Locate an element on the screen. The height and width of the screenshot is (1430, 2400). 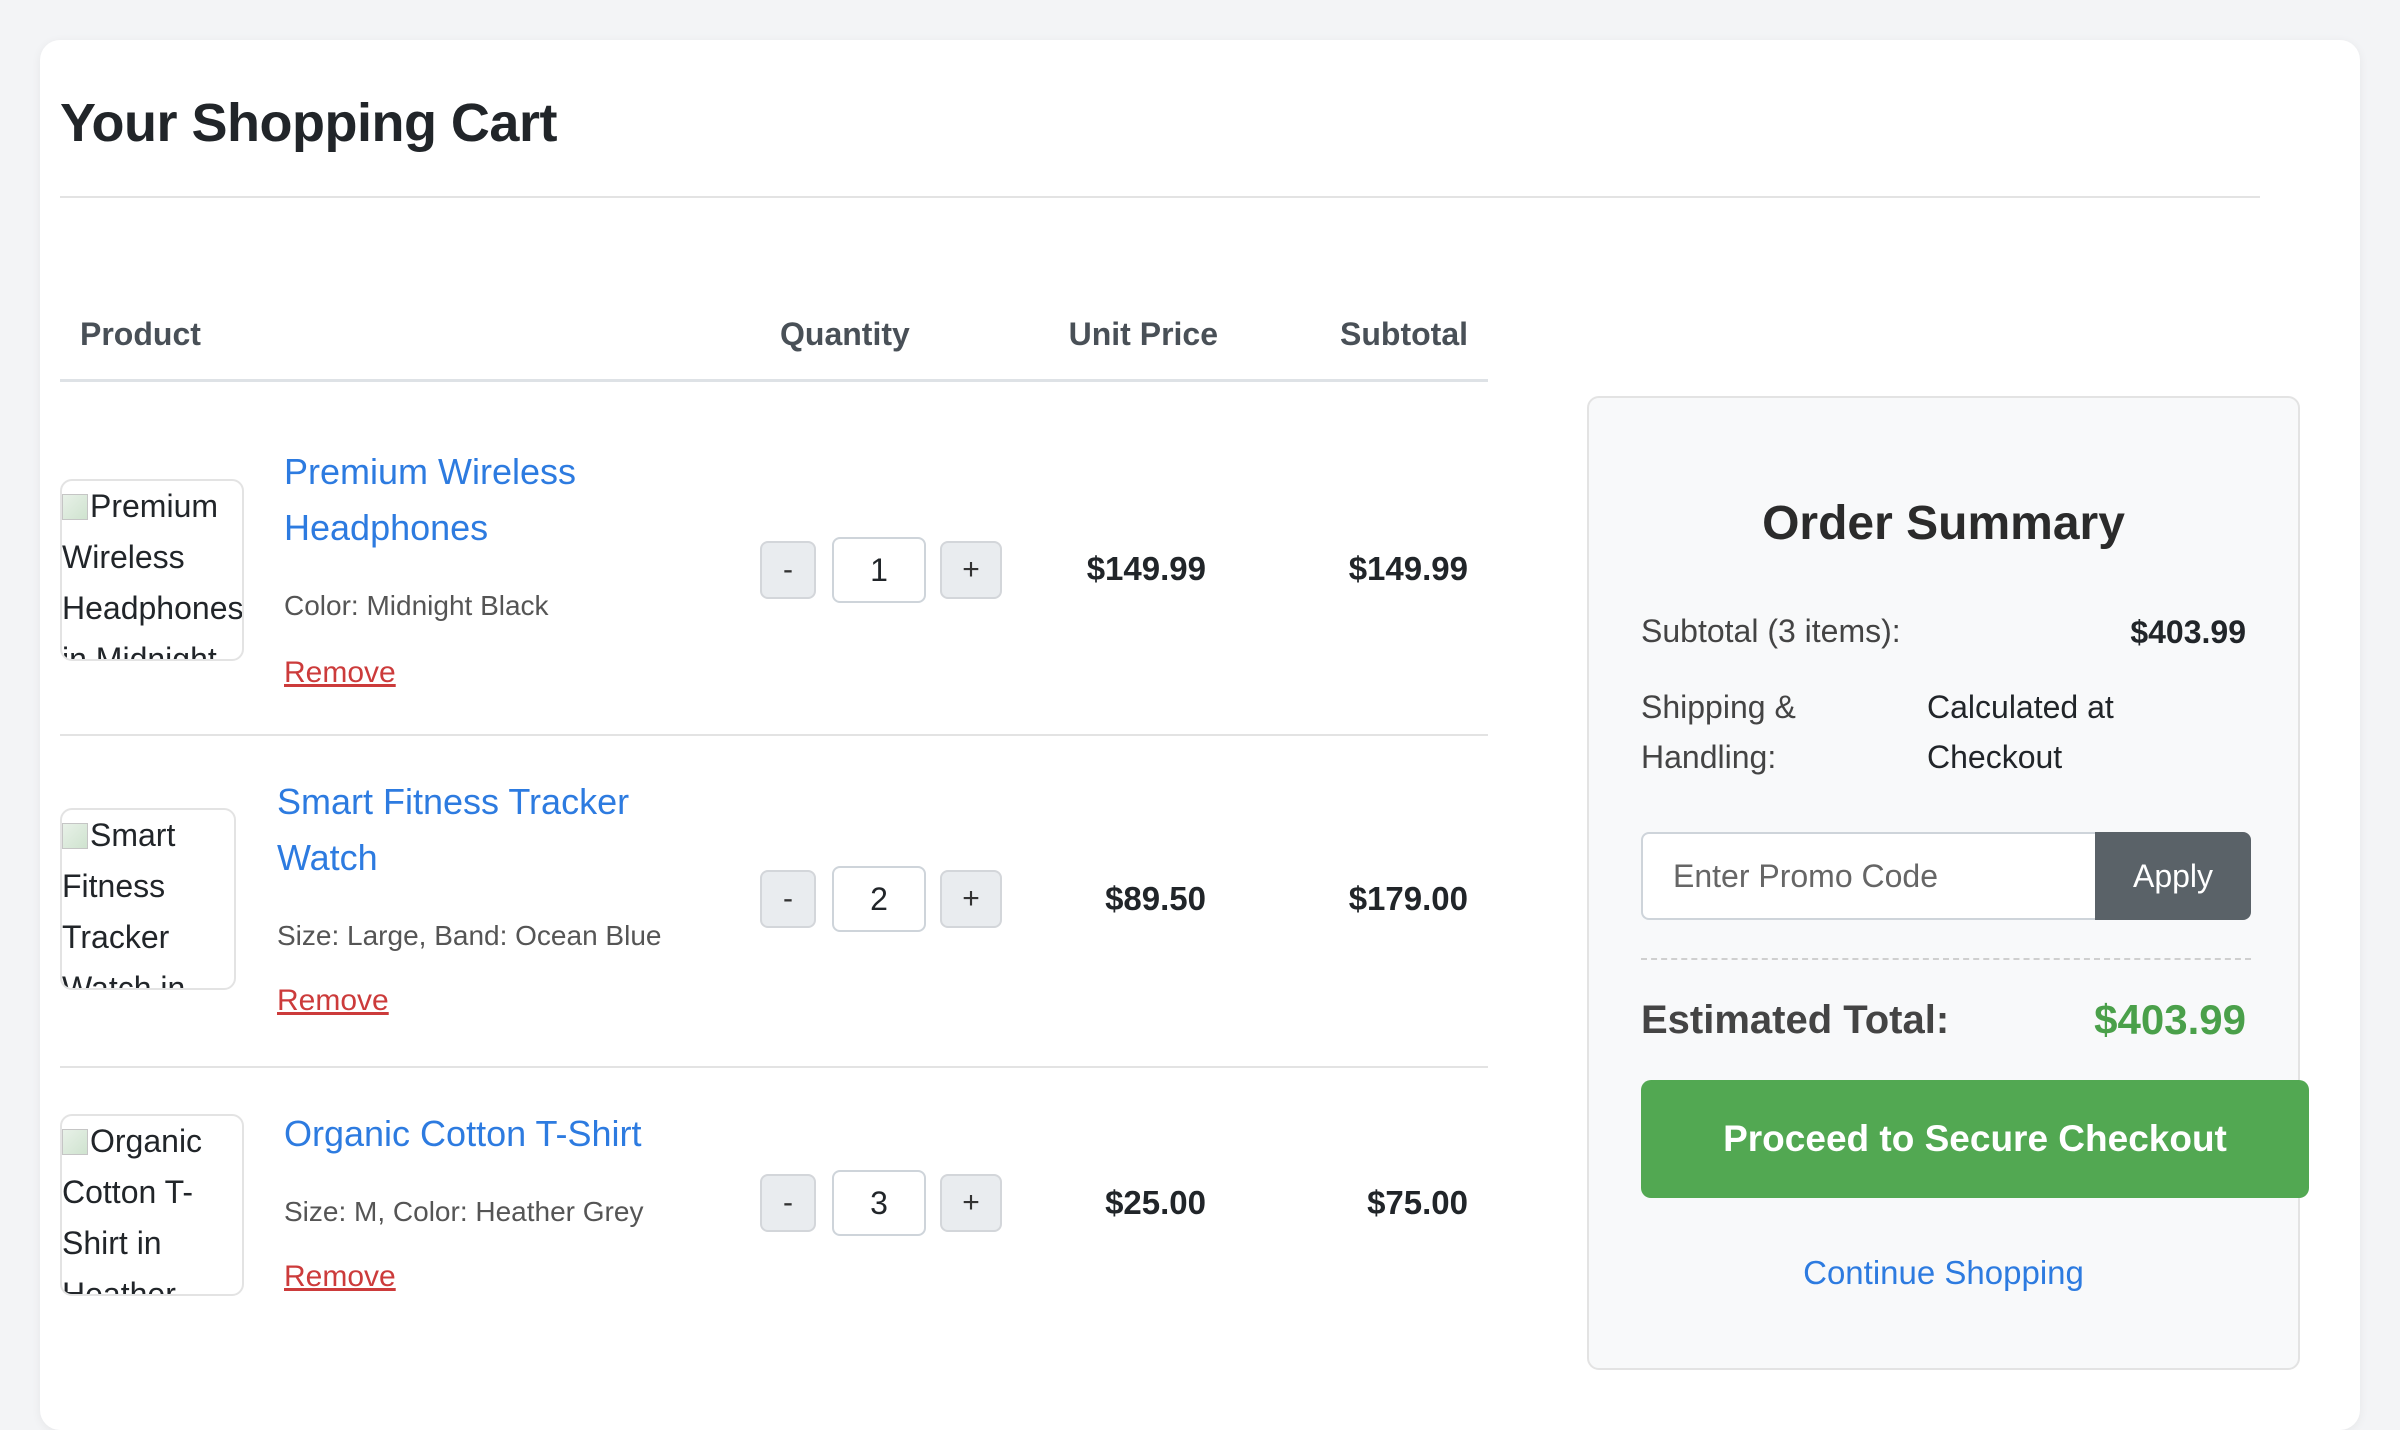
product-variant: Color: Midnight Black is located at coordinates (416, 605).